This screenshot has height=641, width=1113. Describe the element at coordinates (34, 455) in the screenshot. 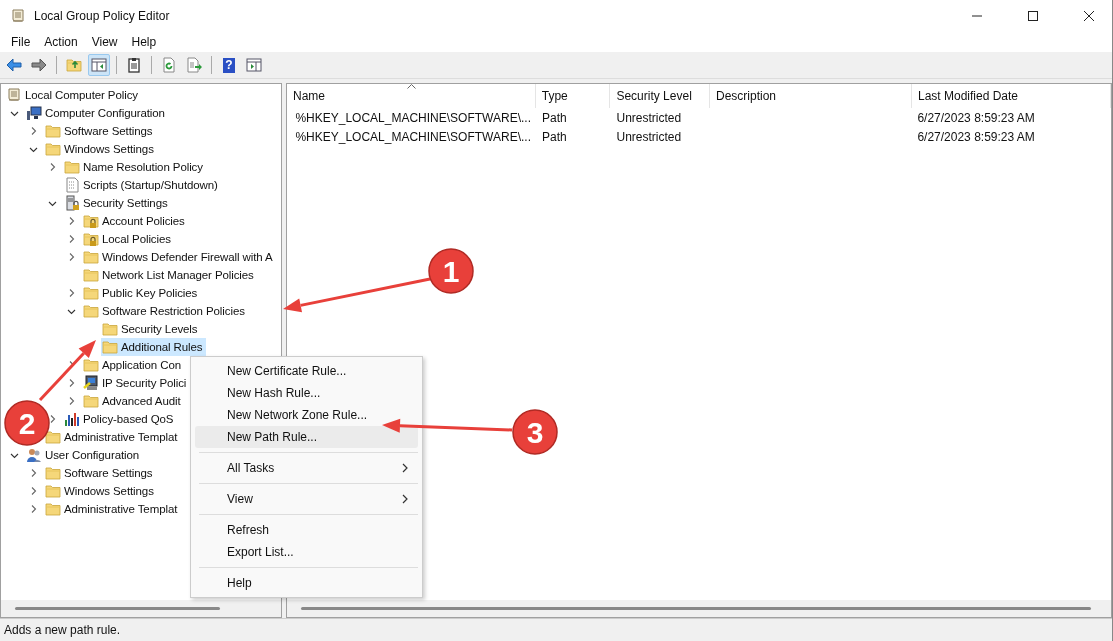

I see `users-icon` at that location.